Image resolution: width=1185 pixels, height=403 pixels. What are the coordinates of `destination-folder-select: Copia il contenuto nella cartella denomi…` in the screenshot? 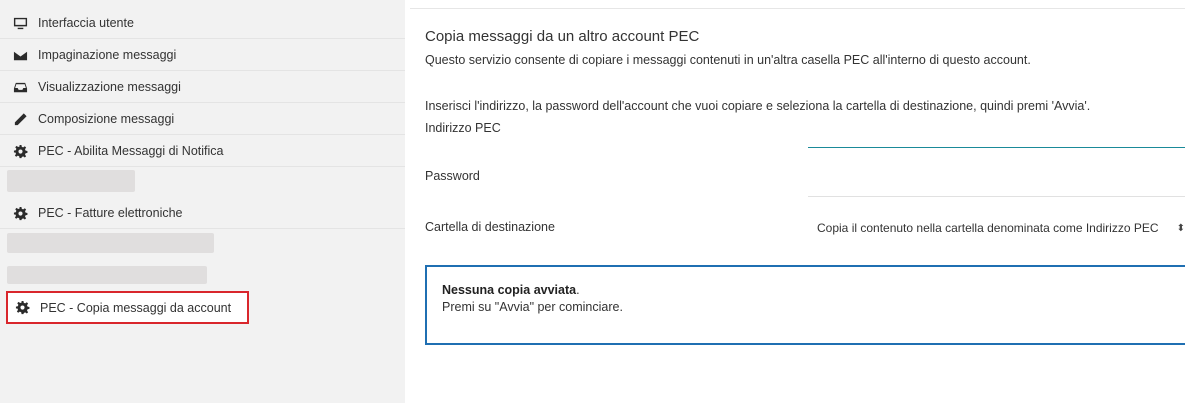 It's located at (1001, 228).